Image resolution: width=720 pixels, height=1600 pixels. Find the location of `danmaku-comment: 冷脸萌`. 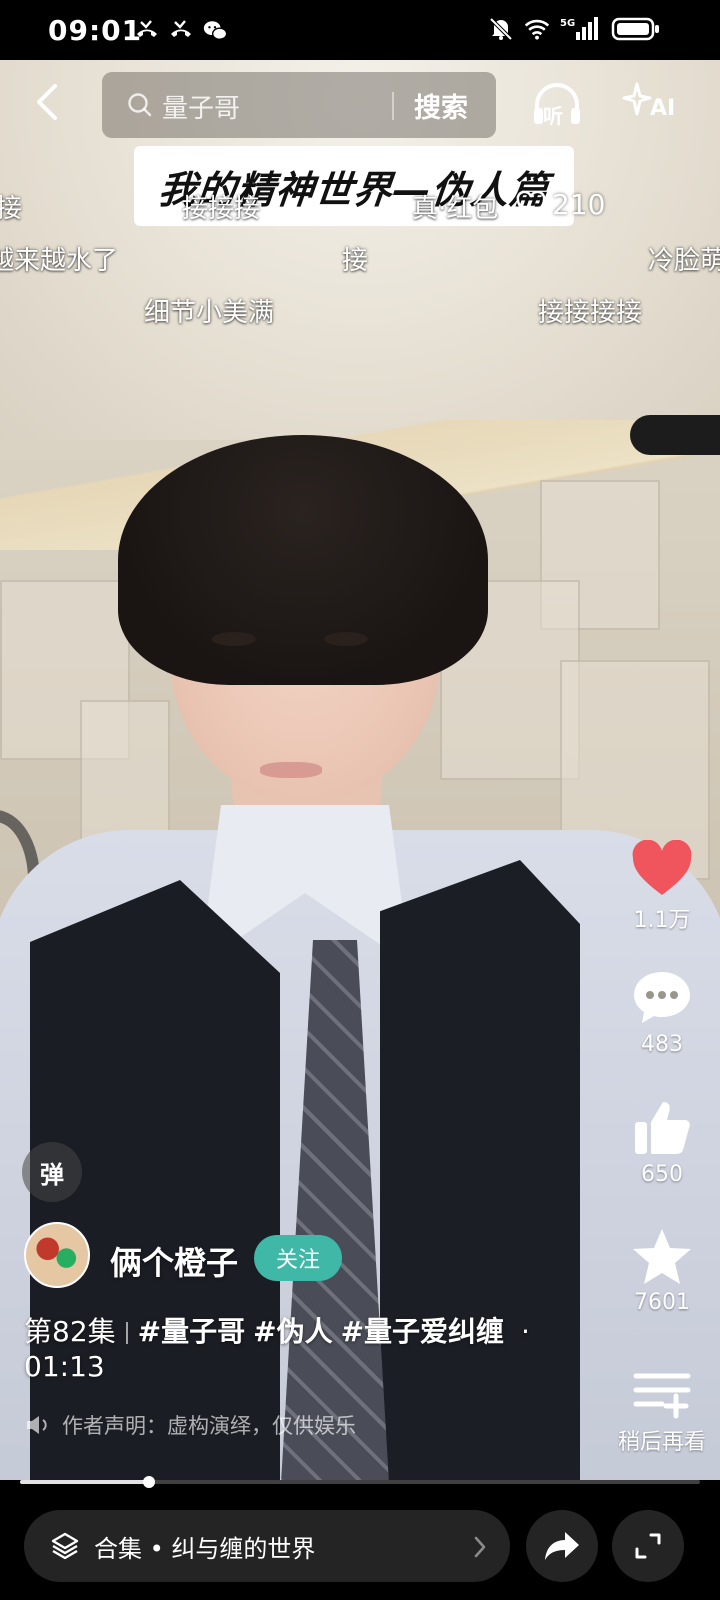

danmaku-comment: 冷脸萌 is located at coordinates (684, 258).